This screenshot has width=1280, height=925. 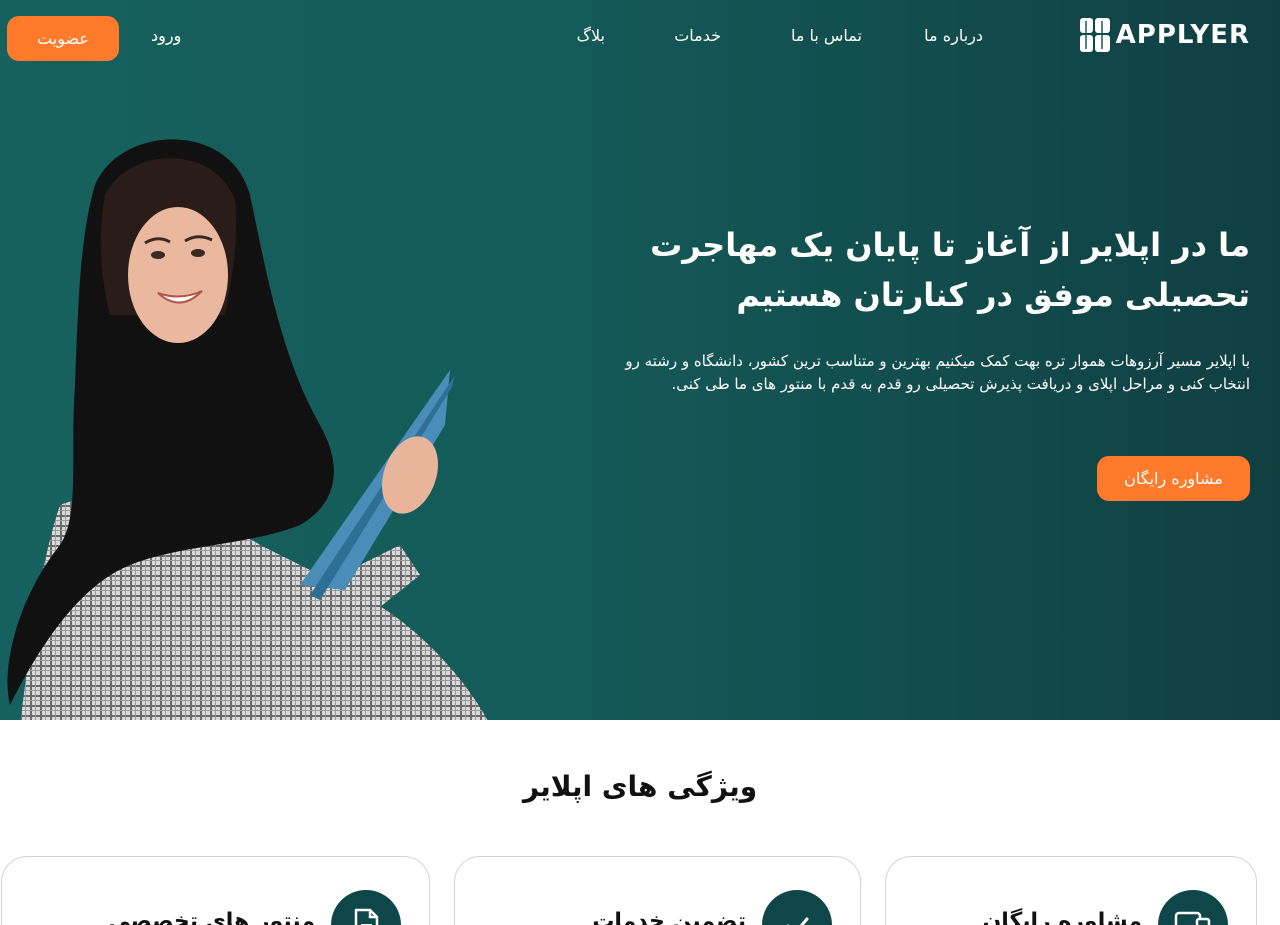 What do you see at coordinates (826, 35) in the screenshot?
I see `nav-contact: تماس با ما` at bounding box center [826, 35].